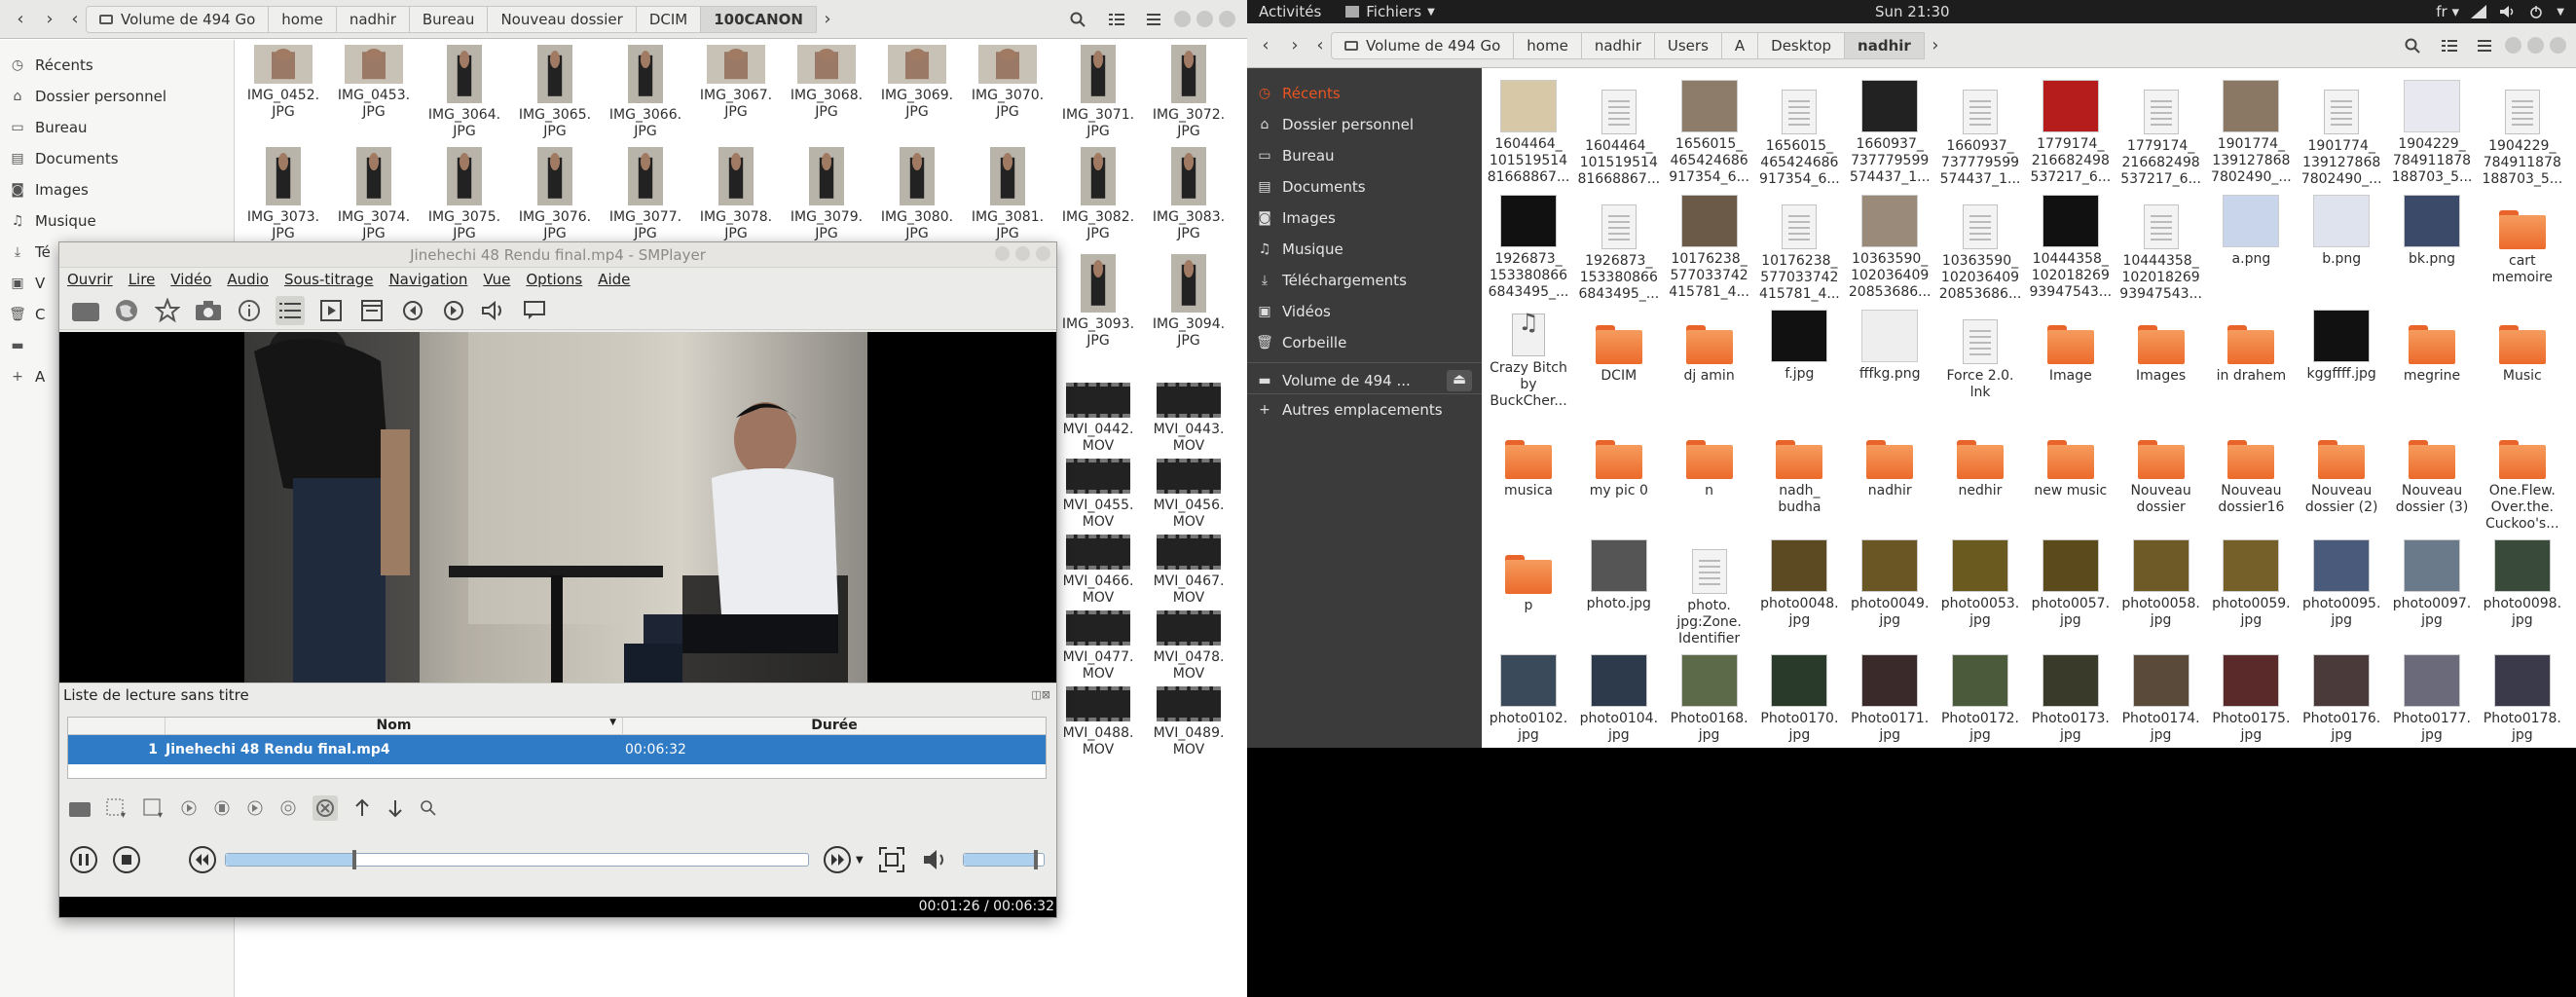 Image resolution: width=2576 pixels, height=997 pixels. What do you see at coordinates (371, 310) in the screenshot?
I see `preferences-button` at bounding box center [371, 310].